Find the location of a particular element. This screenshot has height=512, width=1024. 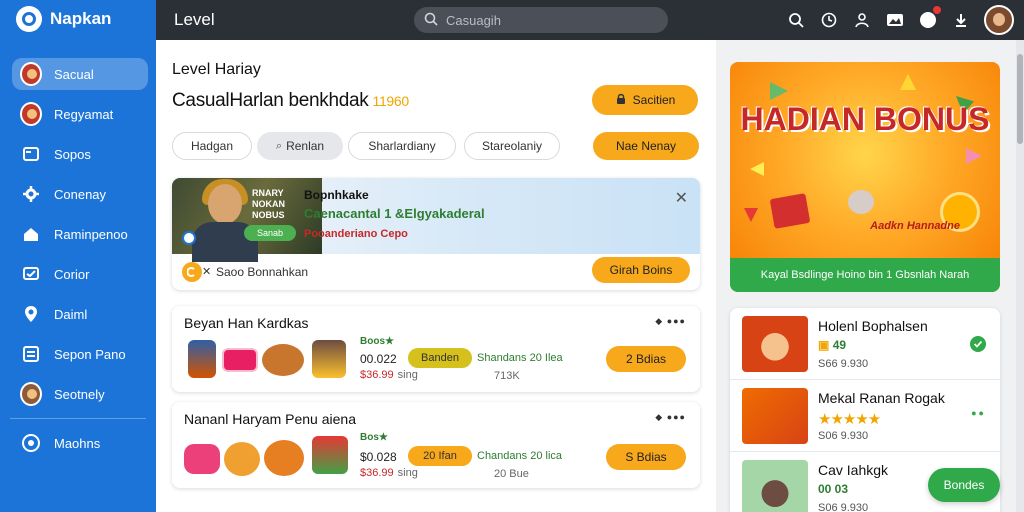

floating-action-button: Bondes is located at coordinates (964, 485).